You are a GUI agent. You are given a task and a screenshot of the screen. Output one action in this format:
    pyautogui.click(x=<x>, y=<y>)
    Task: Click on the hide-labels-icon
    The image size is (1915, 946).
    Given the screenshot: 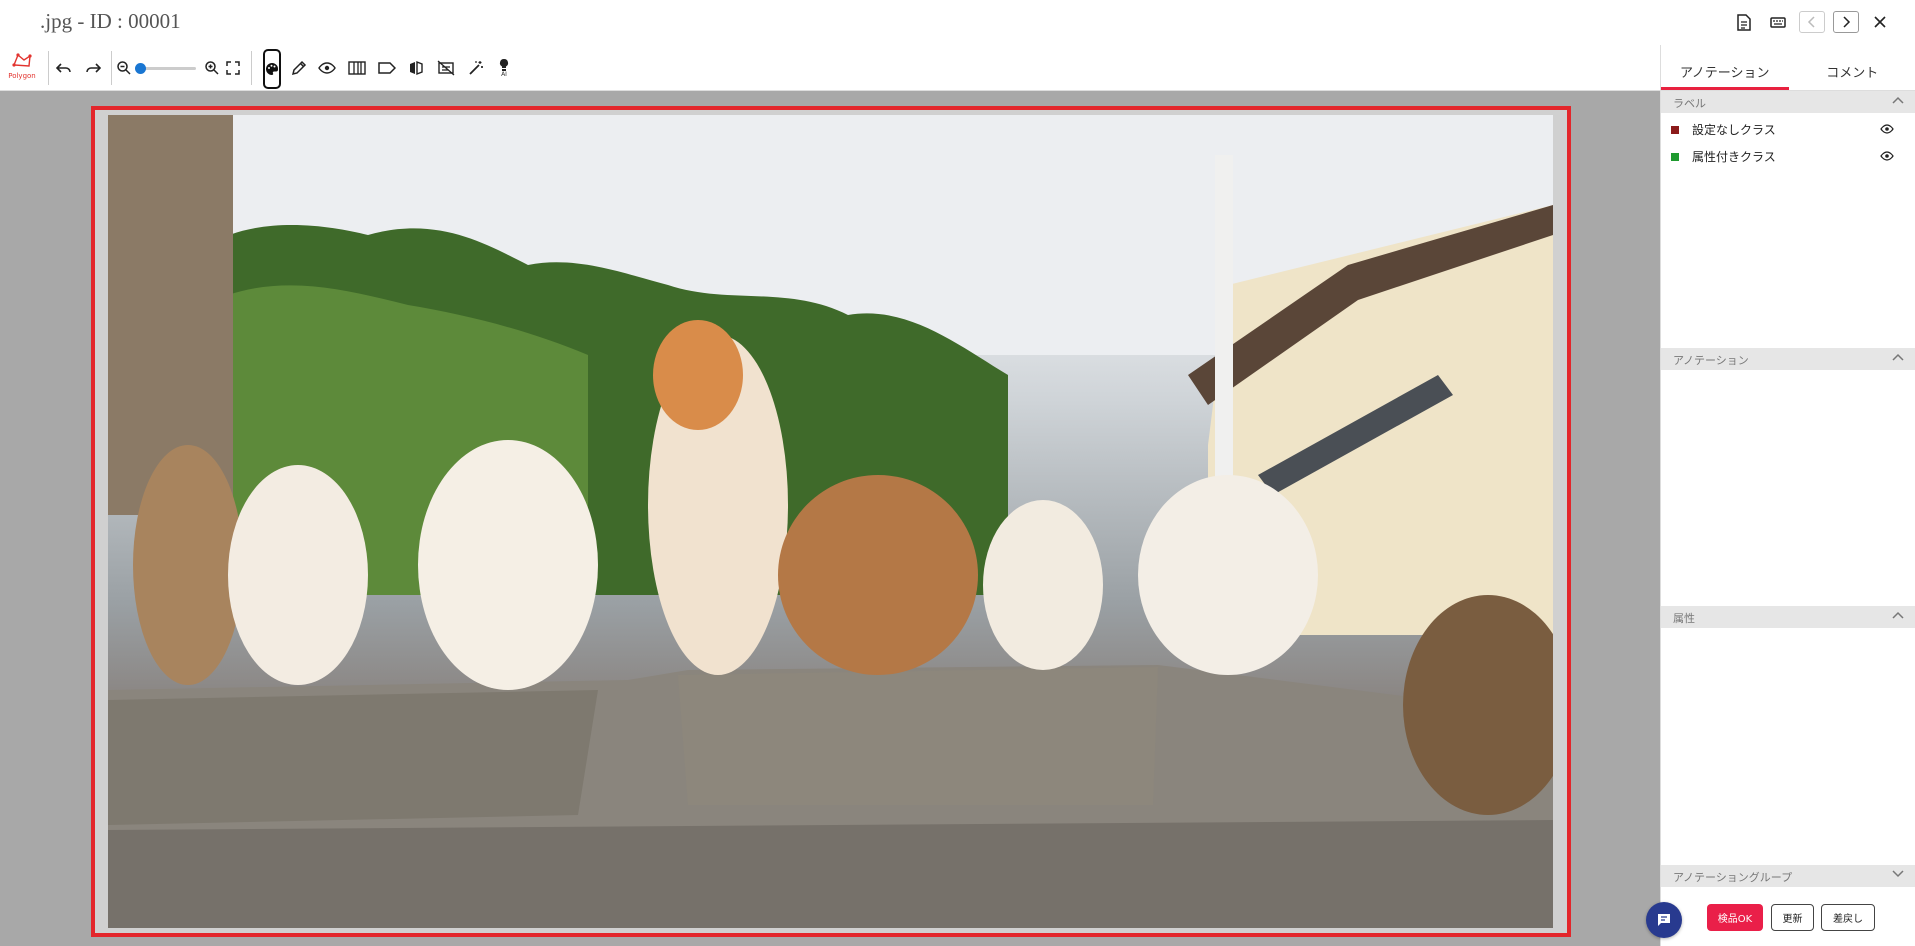 What is the action you would take?
    pyautogui.click(x=446, y=68)
    